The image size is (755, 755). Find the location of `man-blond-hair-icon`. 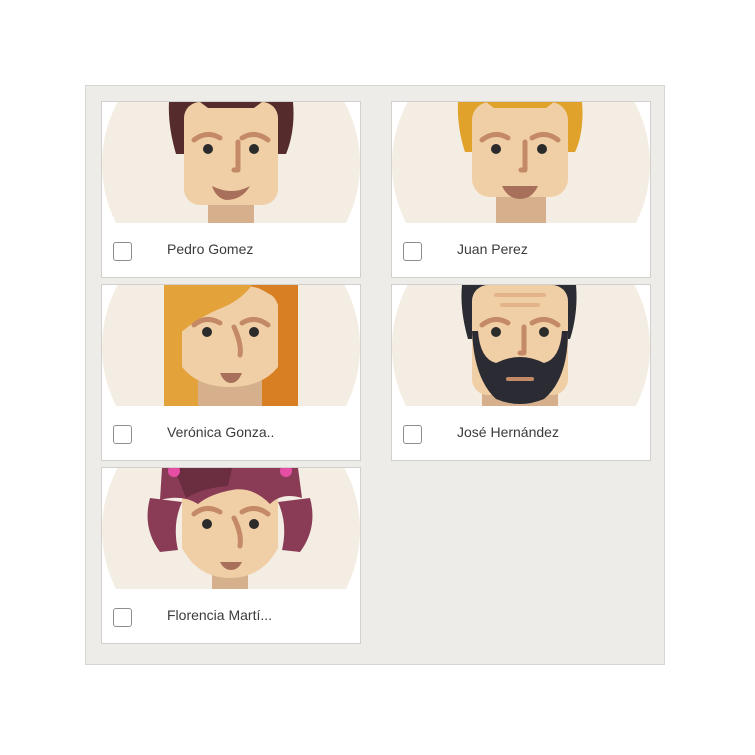

man-blond-hair-icon is located at coordinates (521, 162).